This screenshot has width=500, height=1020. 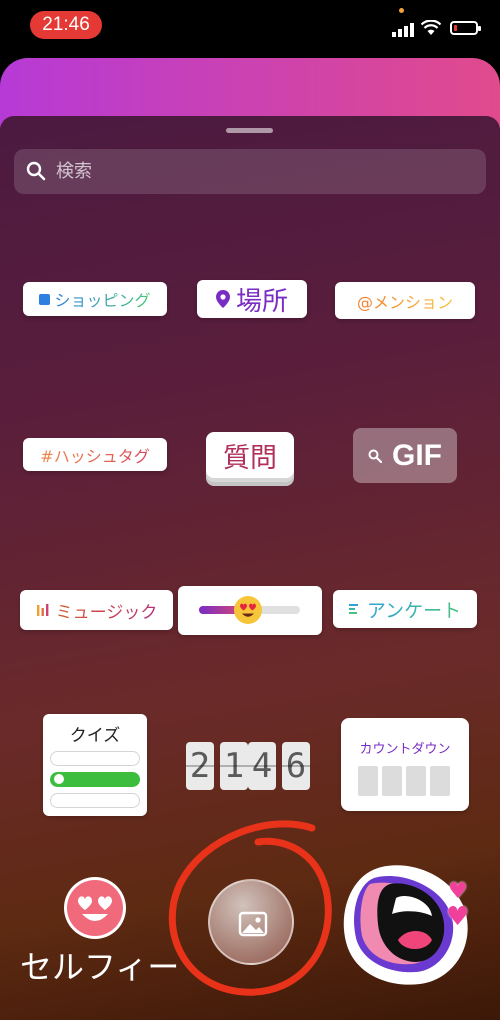 I want to click on mention-sticker-label: @メンション, so click(x=405, y=301).